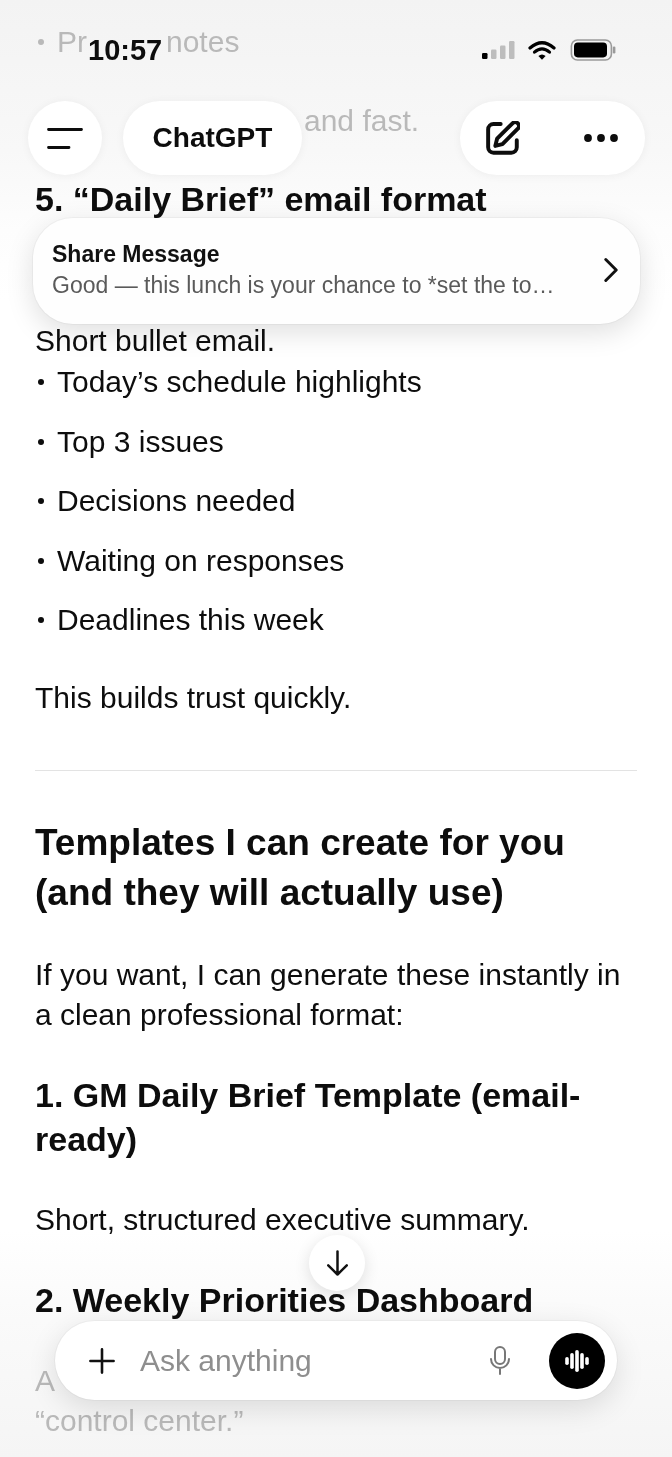 This screenshot has width=672, height=1457. I want to click on paragraph-text: This builds trust quickly., so click(193, 697).